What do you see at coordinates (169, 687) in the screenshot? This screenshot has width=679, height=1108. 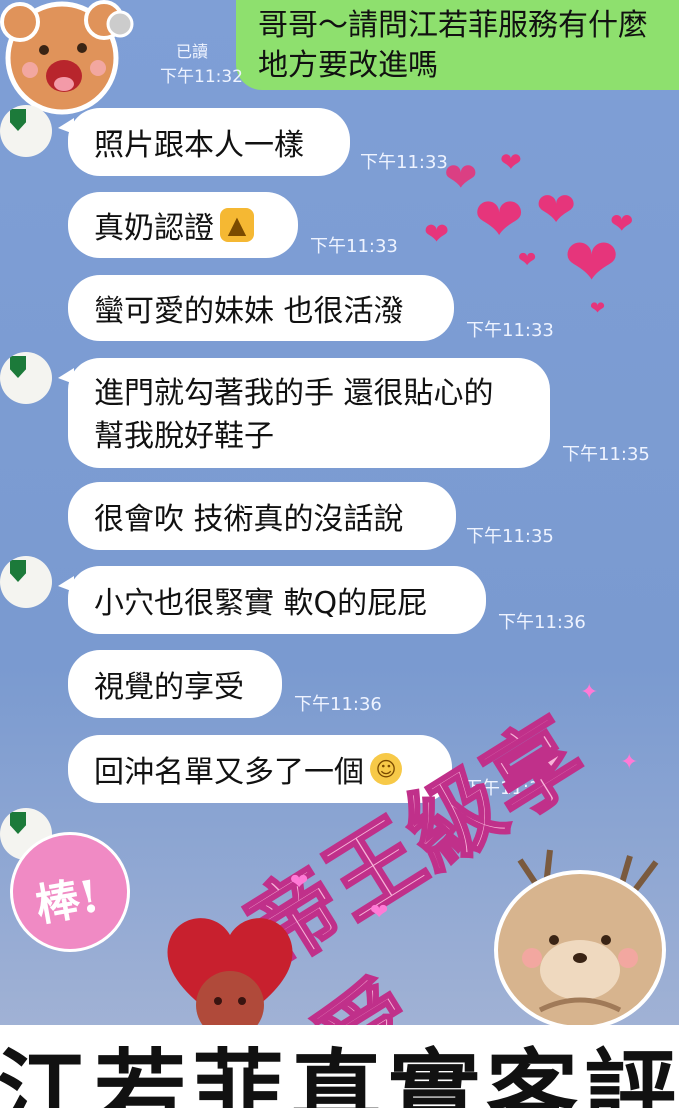 I see `message-text: 視覺的享受` at bounding box center [169, 687].